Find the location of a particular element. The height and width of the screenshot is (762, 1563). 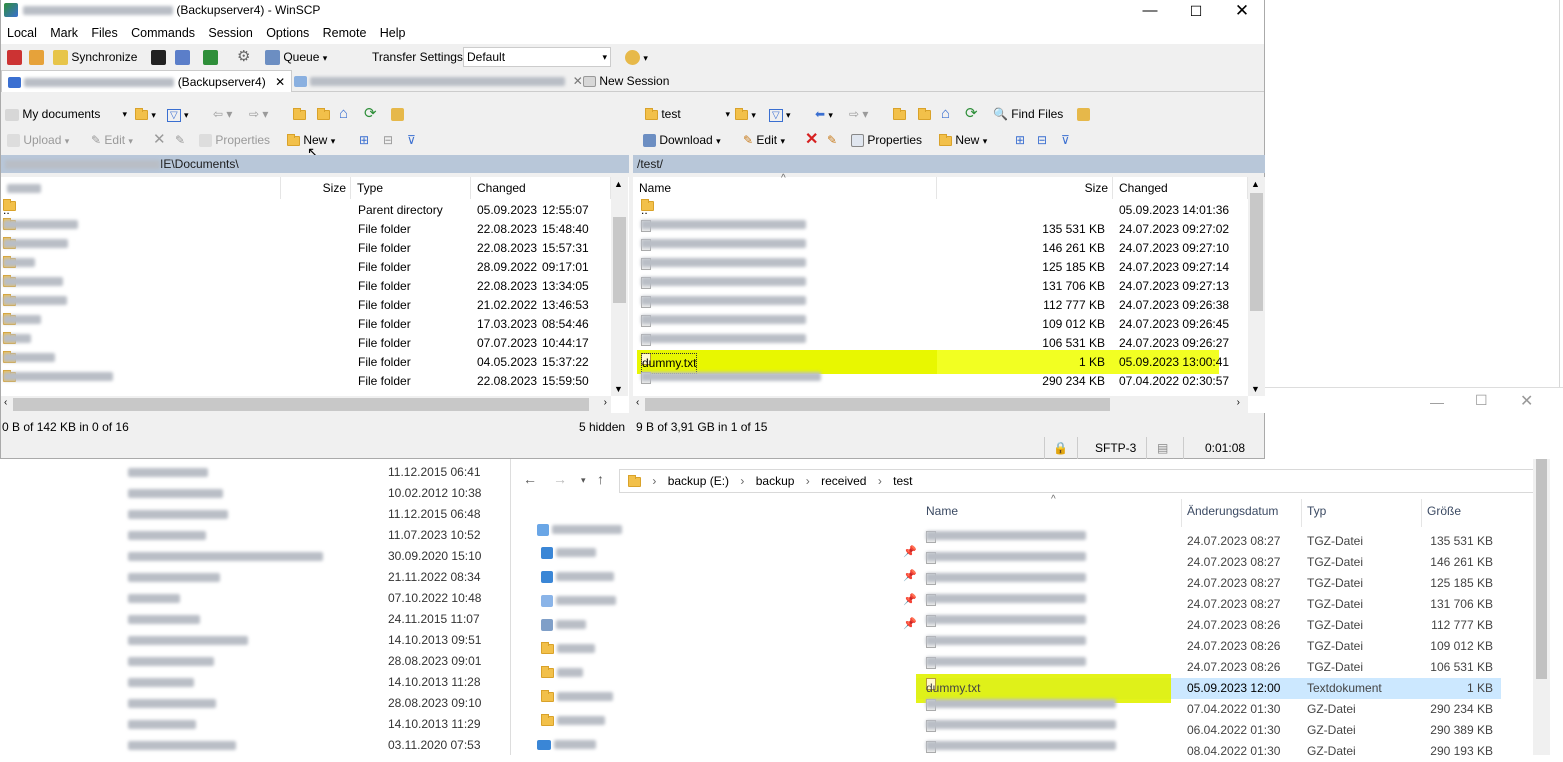

transfer-settings-select: Default ▾ is located at coordinates (537, 57).